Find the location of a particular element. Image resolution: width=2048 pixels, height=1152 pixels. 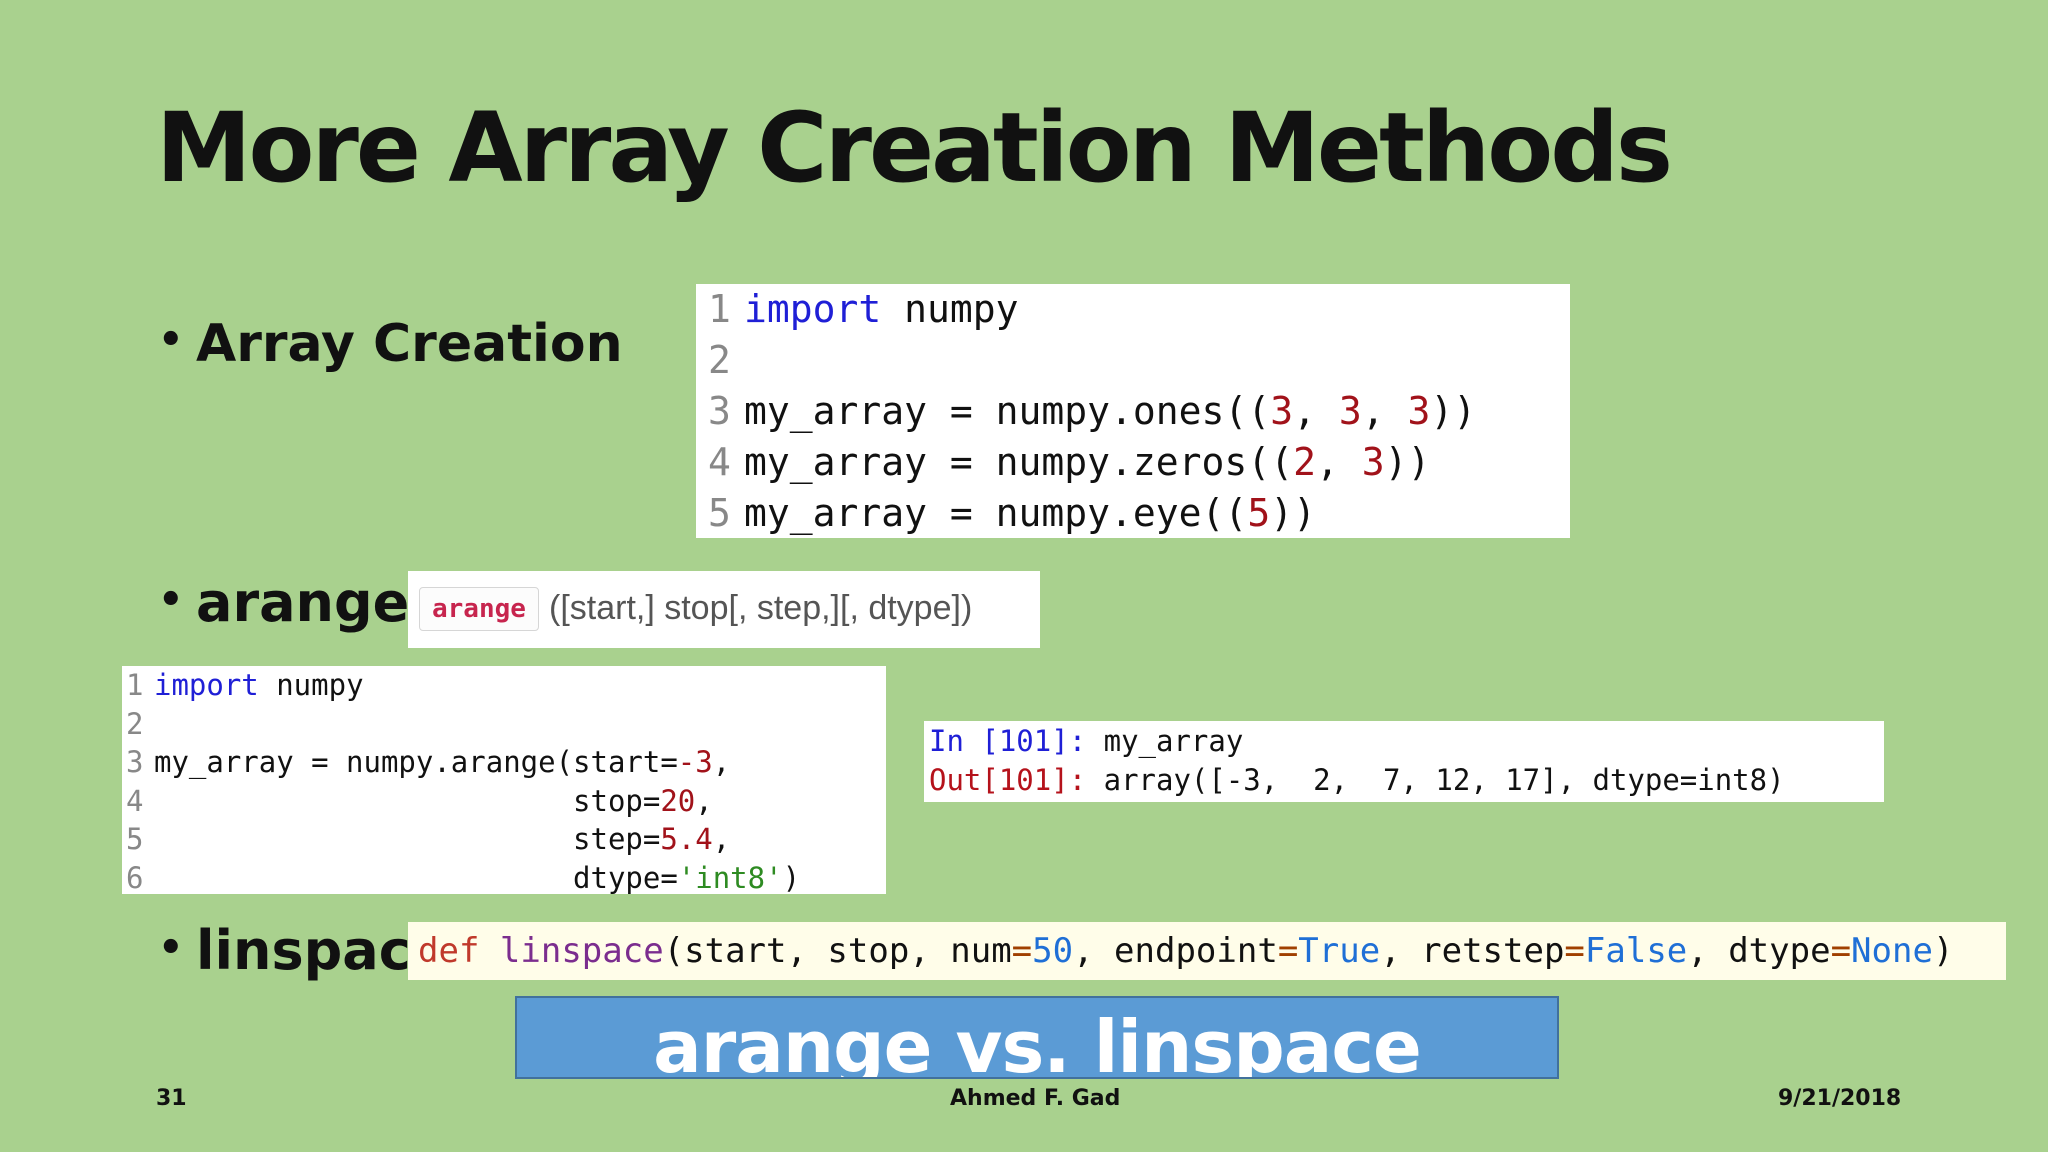

bullet-label: Array Creation is located at coordinates (409, 344).